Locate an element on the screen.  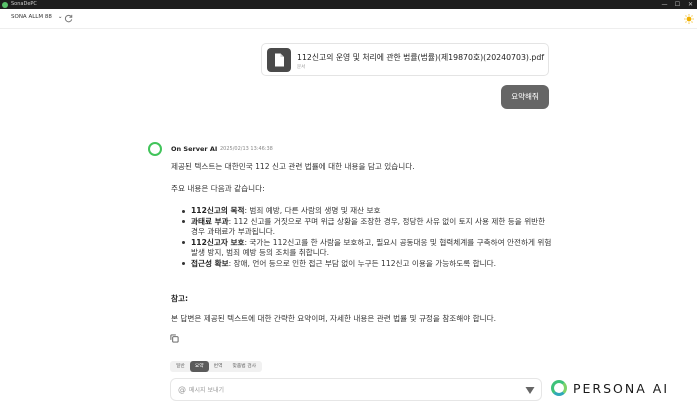
chevron-down-icon: ⌄ is located at coordinates (60, 17).